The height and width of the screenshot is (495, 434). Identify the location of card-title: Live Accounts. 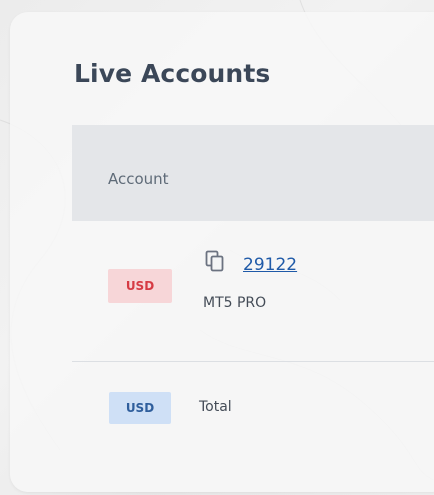
(172, 73).